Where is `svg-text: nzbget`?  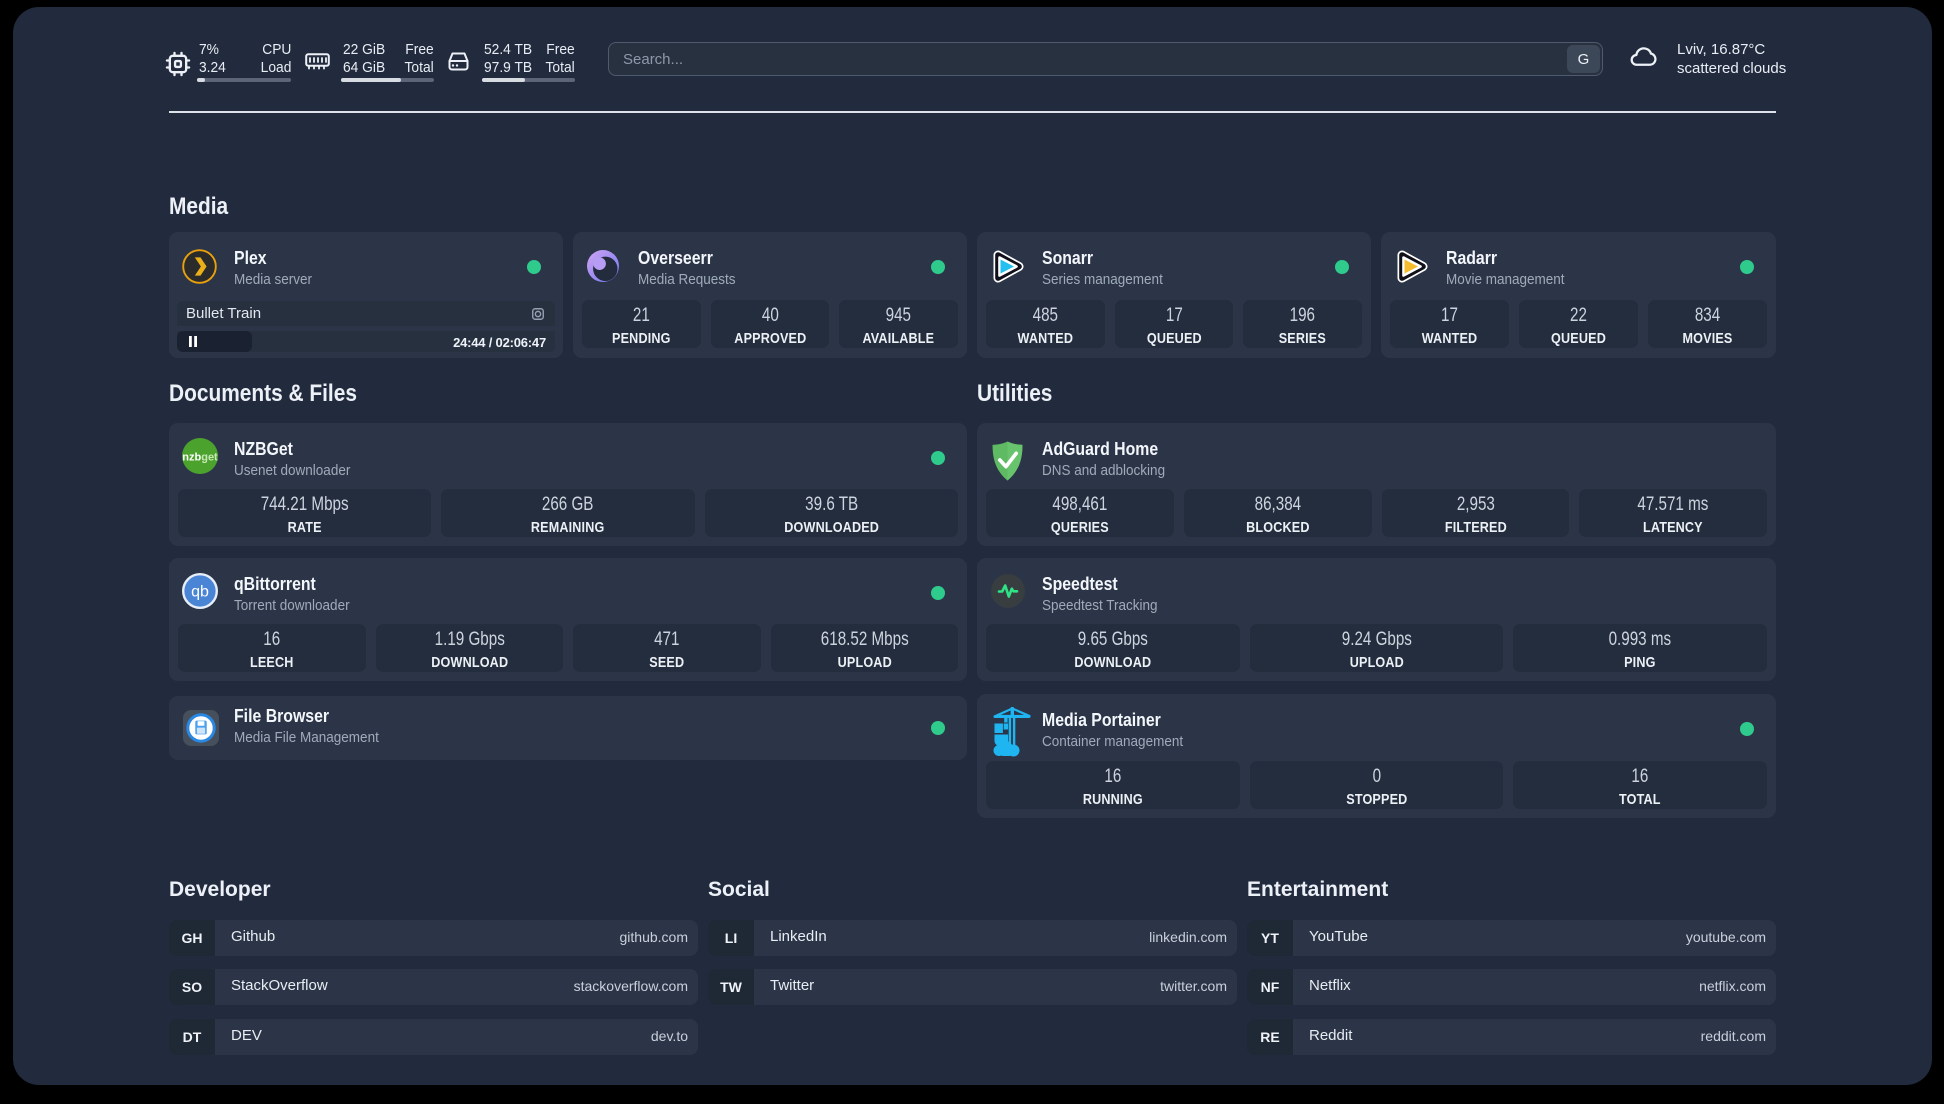 svg-text: nzbget is located at coordinates (200, 458).